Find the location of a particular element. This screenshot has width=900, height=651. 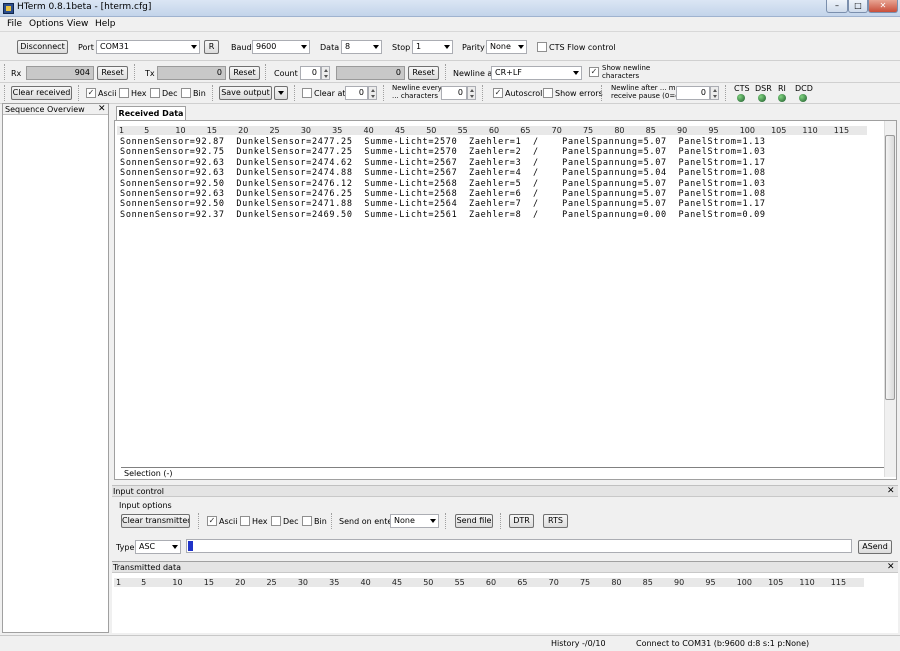

type-value: ASC is located at coordinates (147, 546).